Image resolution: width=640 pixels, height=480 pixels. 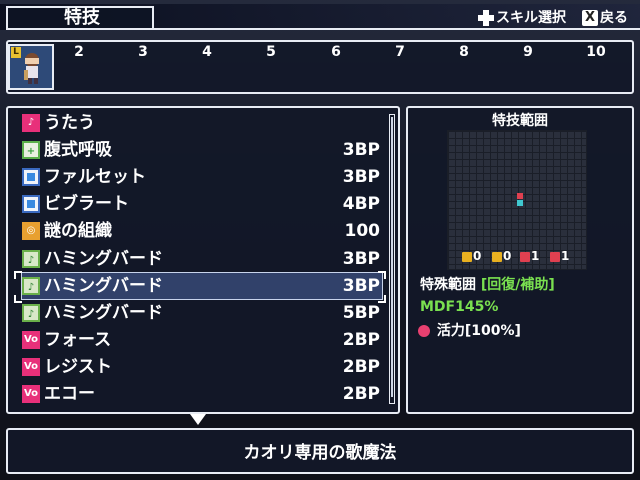 What do you see at coordinates (202, 313) in the screenshot?
I see `skill-row: ♪ ハミングバード 5BP` at bounding box center [202, 313].